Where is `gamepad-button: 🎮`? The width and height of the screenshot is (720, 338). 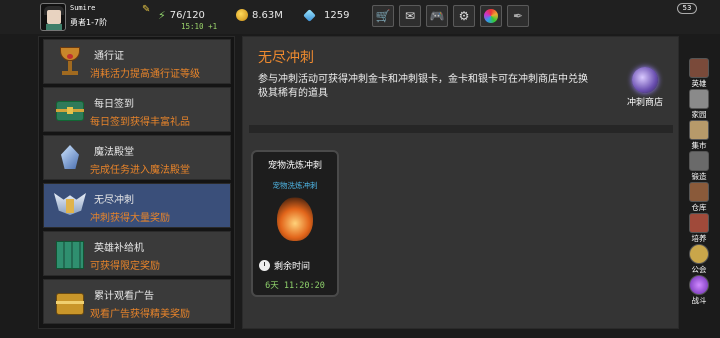
gamepad-button: 🎮 is located at coordinates (437, 16).